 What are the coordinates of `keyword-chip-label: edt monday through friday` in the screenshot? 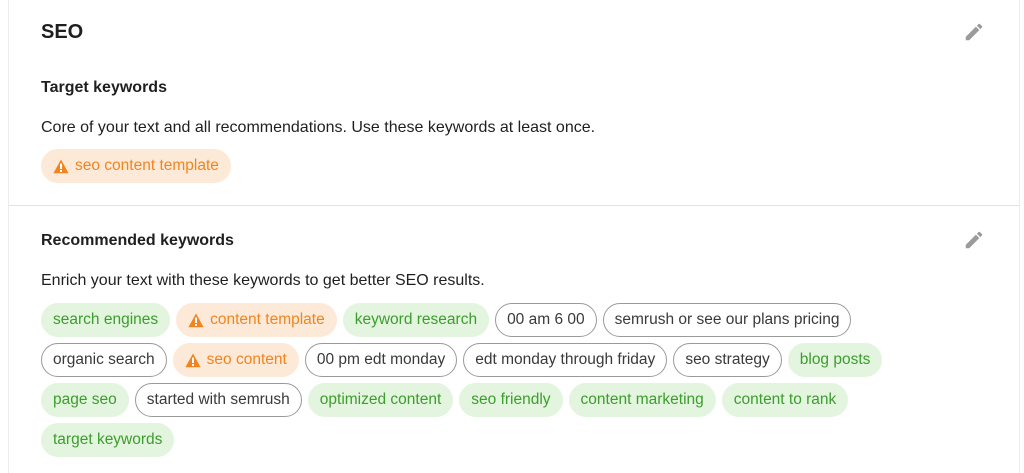 It's located at (565, 359).